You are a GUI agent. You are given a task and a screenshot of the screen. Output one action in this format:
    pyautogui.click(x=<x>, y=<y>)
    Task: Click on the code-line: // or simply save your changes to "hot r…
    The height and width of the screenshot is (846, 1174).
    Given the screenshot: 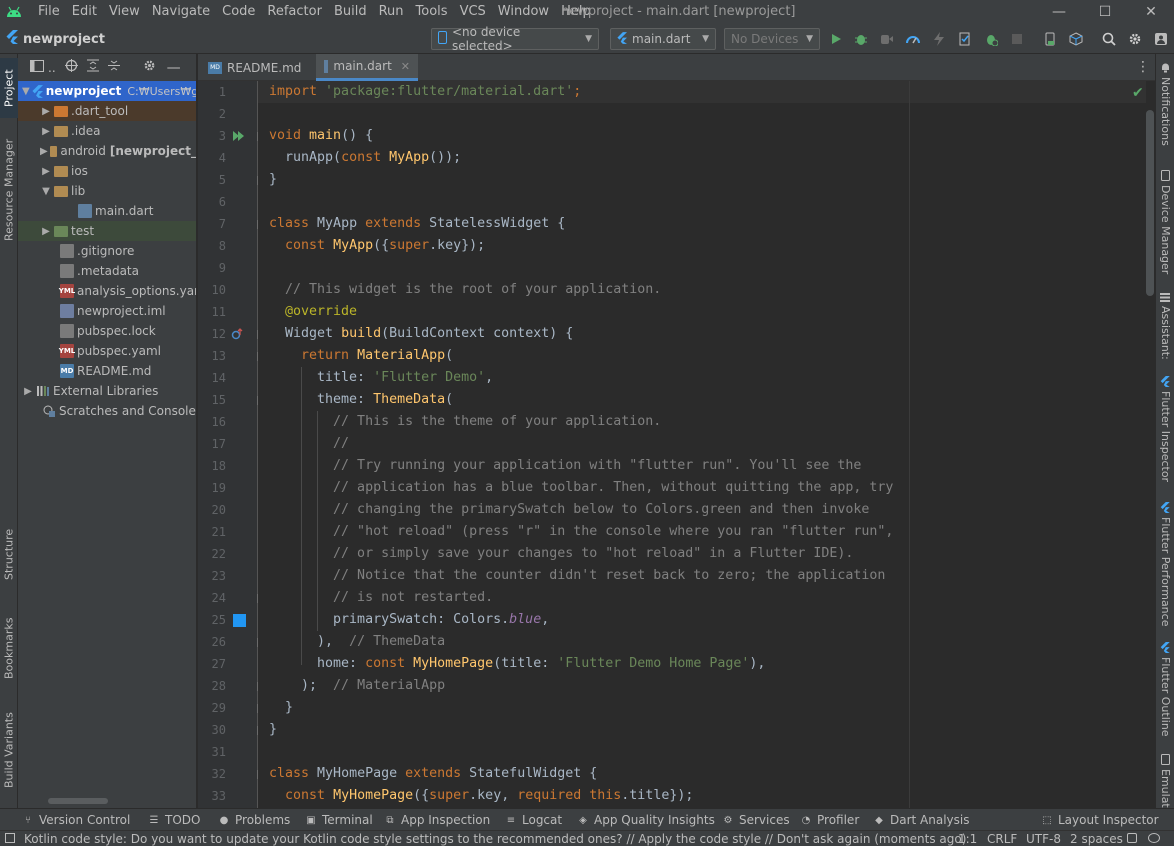 What is the action you would take?
    pyautogui.click(x=561, y=554)
    